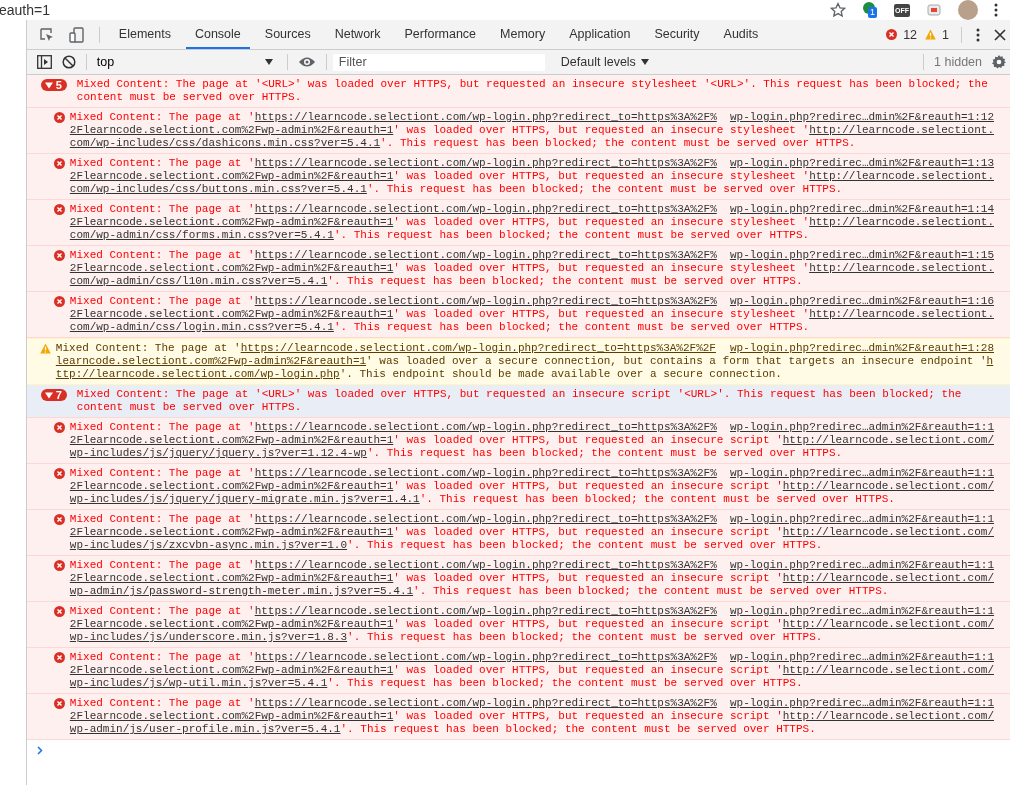 The image size is (1010, 785). Describe the element at coordinates (208, 637) in the screenshot. I see `url-link: wp-includes/js/underscore.min.js?ver=1.8.3` at that location.